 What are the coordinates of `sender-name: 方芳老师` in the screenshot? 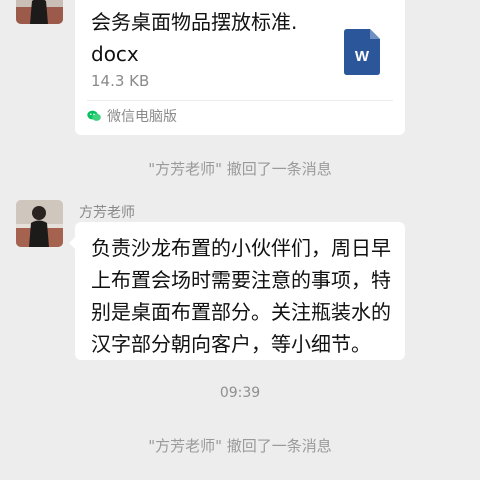 It's located at (107, 213).